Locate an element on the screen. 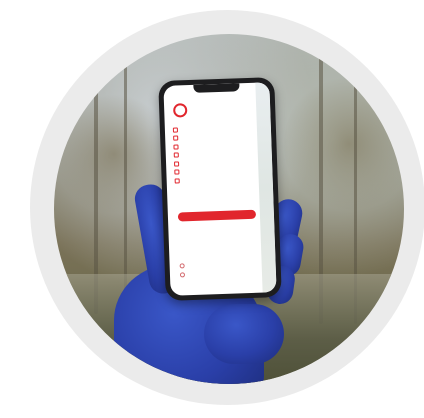 The width and height of the screenshot is (424, 418). profile-icon is located at coordinates (175, 130).